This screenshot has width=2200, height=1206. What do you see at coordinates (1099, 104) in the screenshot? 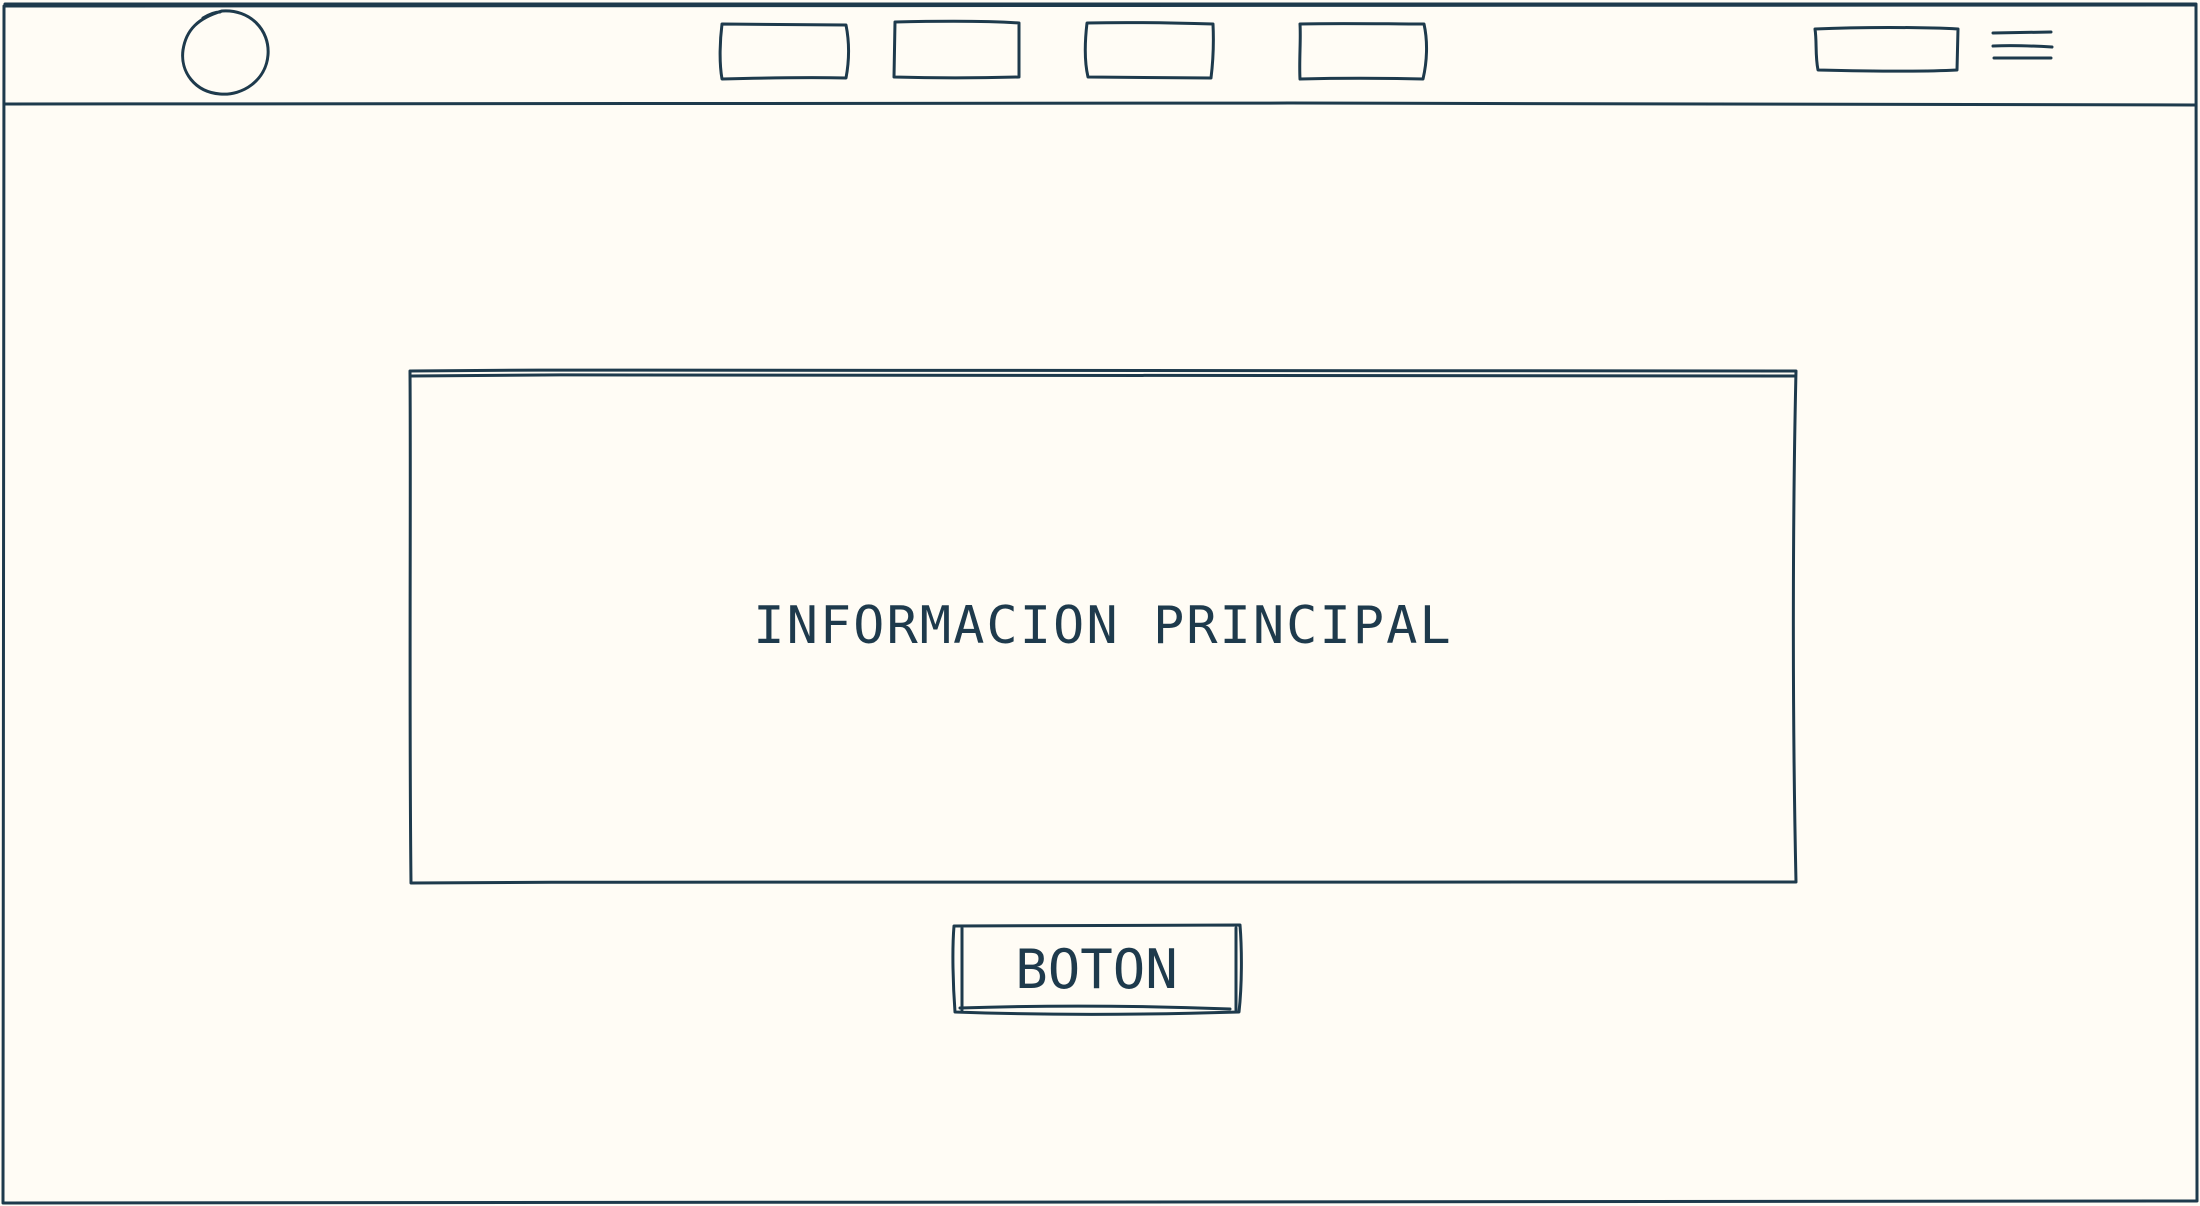
I see `header-divider` at bounding box center [1099, 104].